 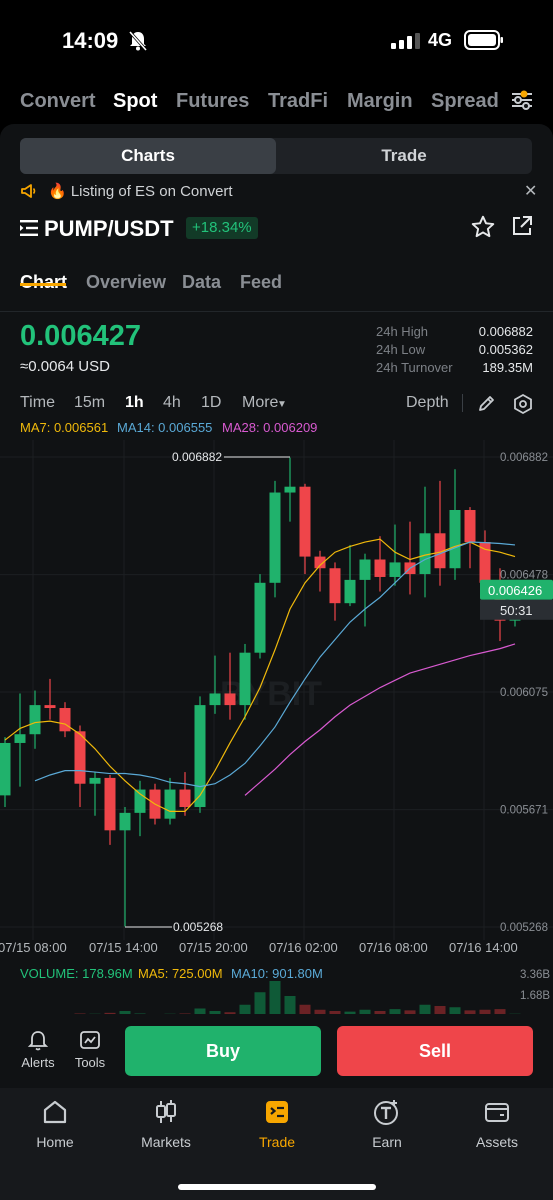 What do you see at coordinates (414, 367) in the screenshot?
I see `turnover-label: 24h Turnover` at bounding box center [414, 367].